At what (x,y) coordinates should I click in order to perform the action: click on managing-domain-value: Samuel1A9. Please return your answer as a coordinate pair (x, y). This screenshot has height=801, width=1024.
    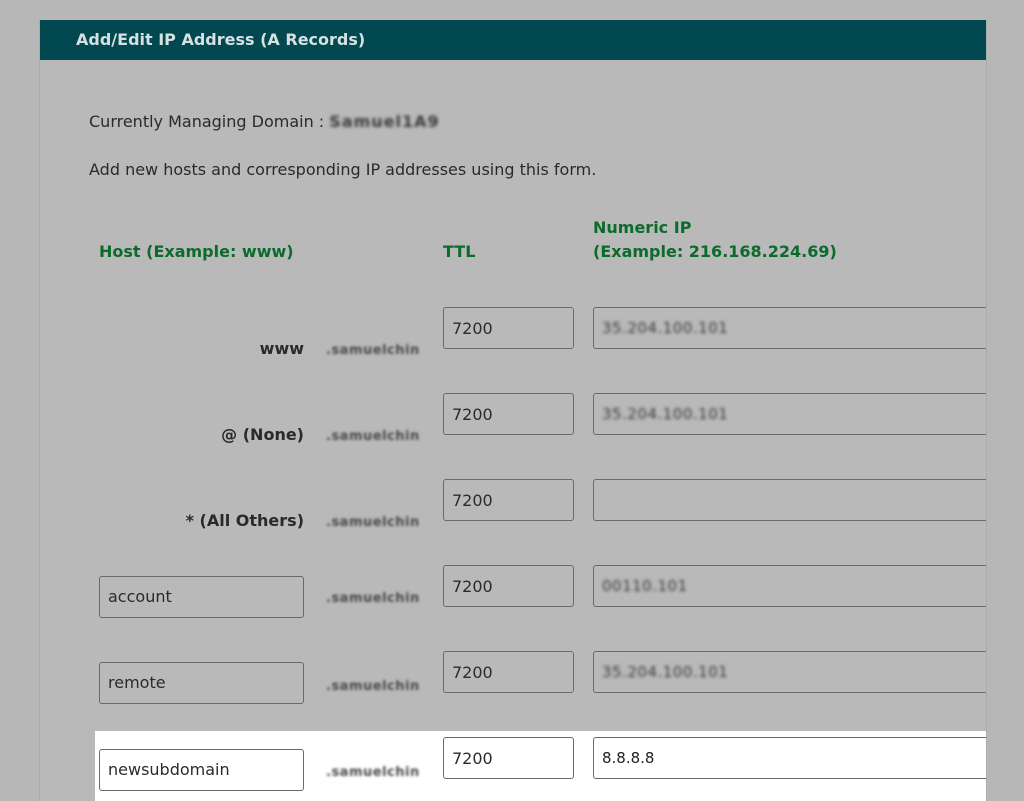
    Looking at the image, I should click on (384, 121).